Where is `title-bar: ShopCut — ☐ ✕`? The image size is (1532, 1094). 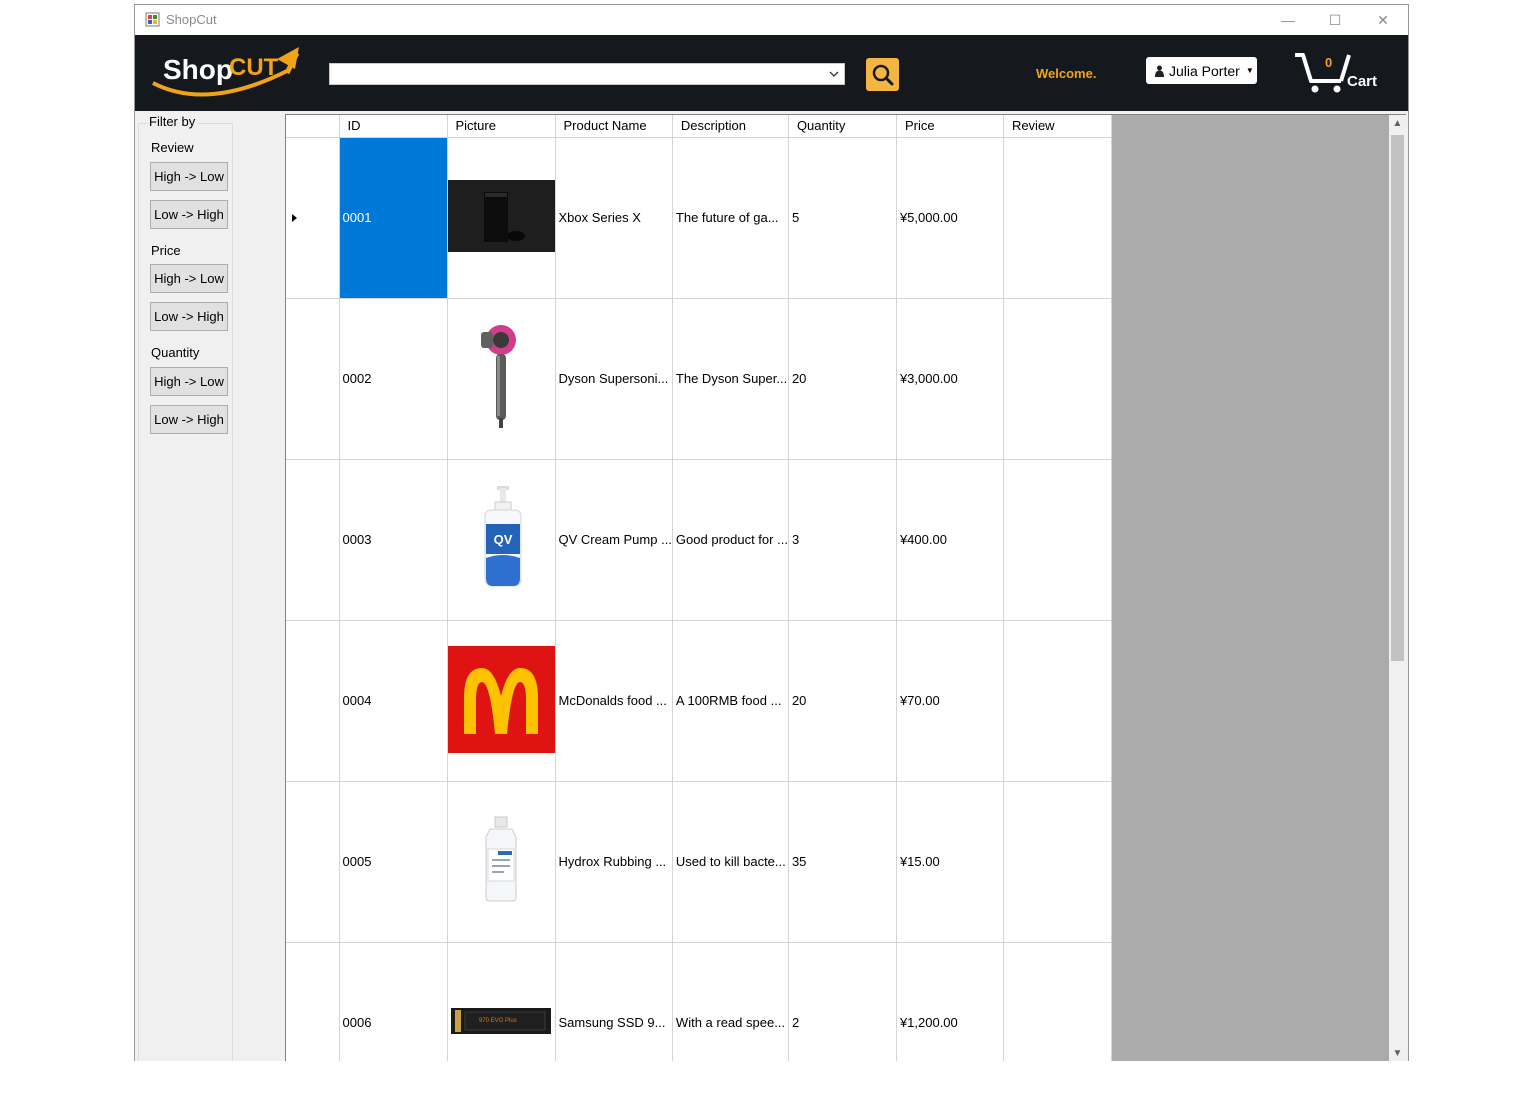 title-bar: ShopCut — ☐ ✕ is located at coordinates (771, 20).